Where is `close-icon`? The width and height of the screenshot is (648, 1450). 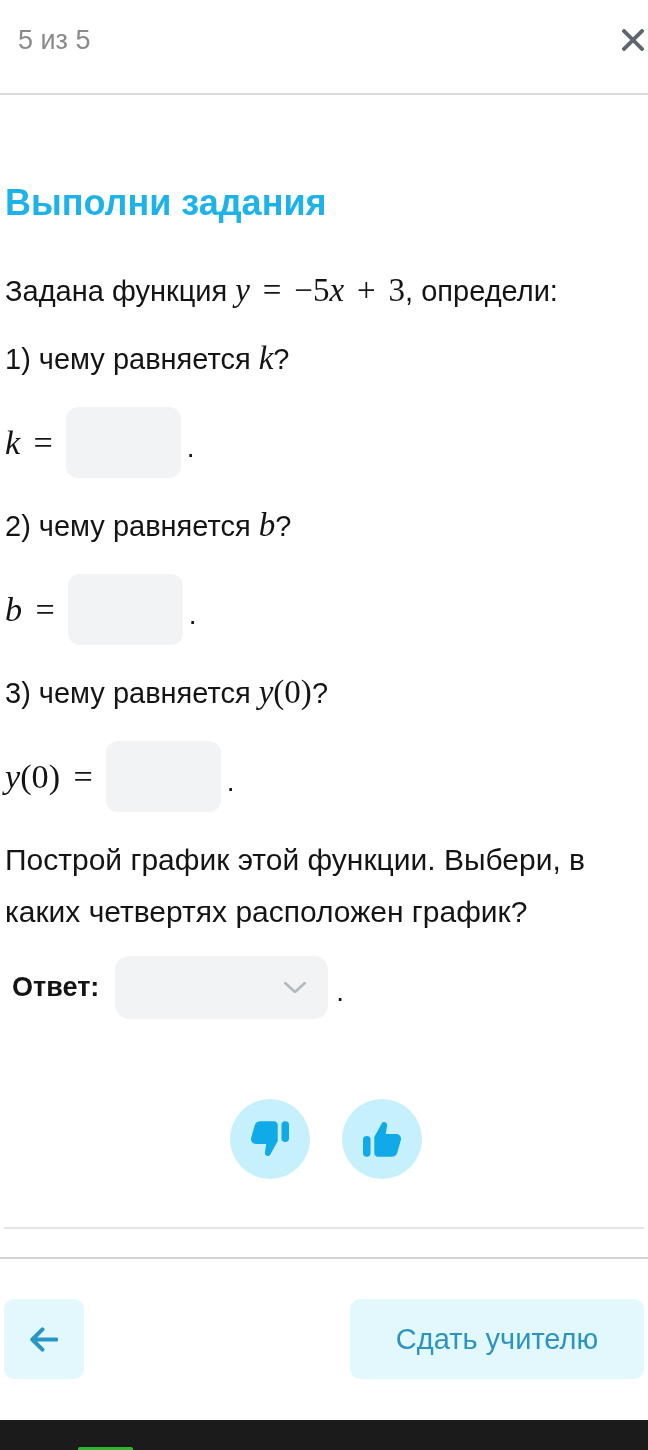 close-icon is located at coordinates (633, 40).